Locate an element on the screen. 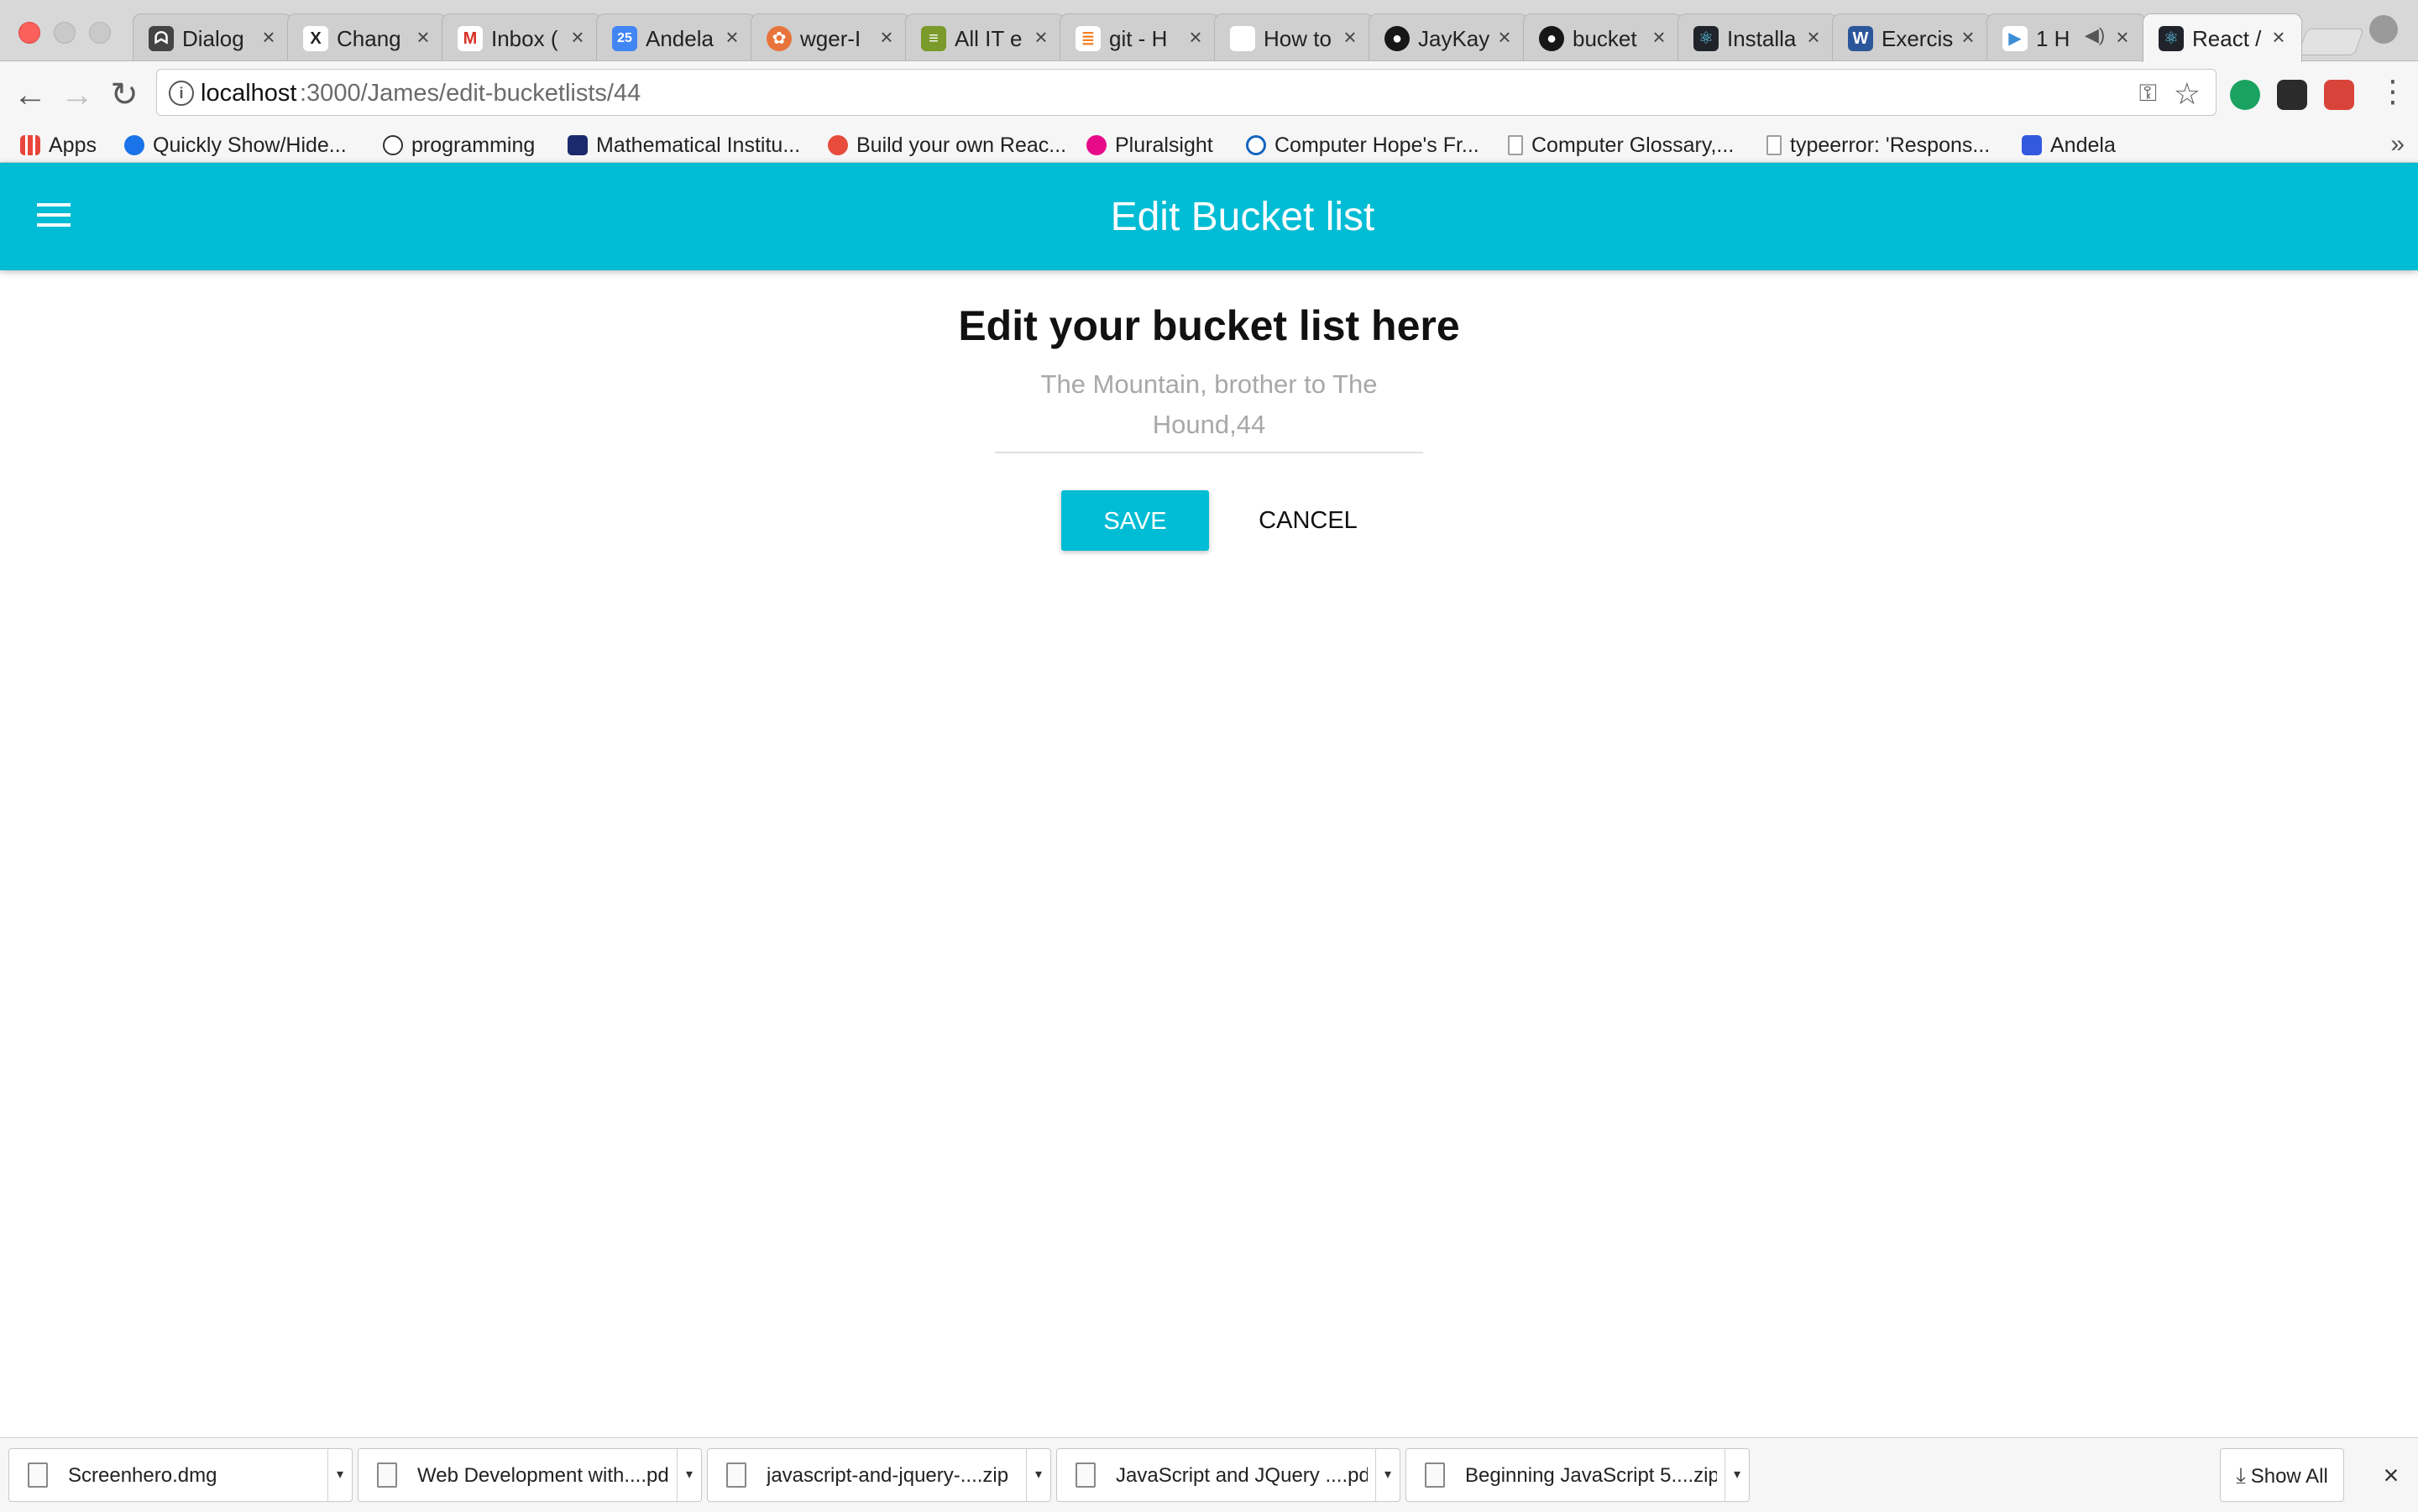 This screenshot has width=2418, height=1512. browser-tab: X Chang × is located at coordinates (367, 36).